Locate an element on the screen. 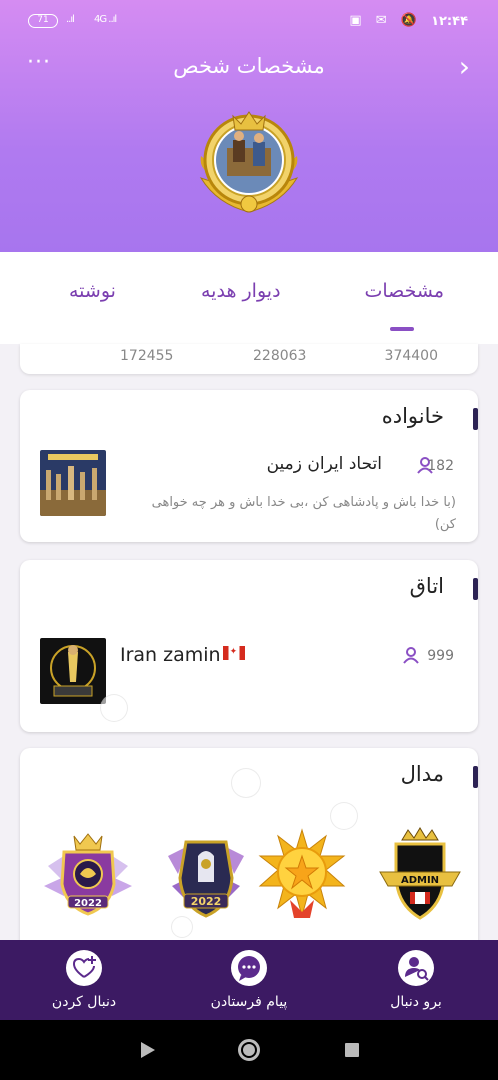  send-message-button: پیام فرستادن is located at coordinates (249, 980).